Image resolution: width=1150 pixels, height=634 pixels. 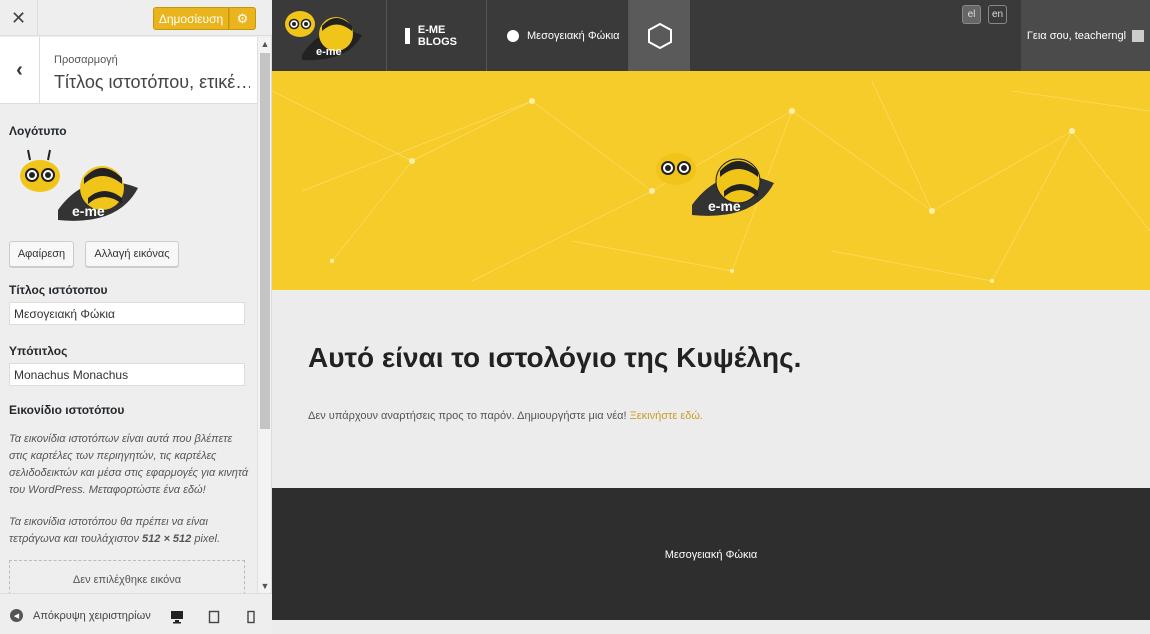 I want to click on navbar-logo-wordmark: e-me, so click(x=329, y=52).